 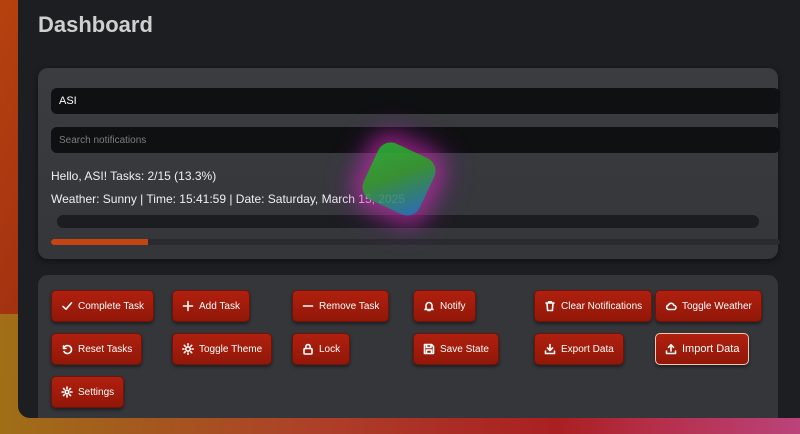 I want to click on upload-icon, so click(x=671, y=349).